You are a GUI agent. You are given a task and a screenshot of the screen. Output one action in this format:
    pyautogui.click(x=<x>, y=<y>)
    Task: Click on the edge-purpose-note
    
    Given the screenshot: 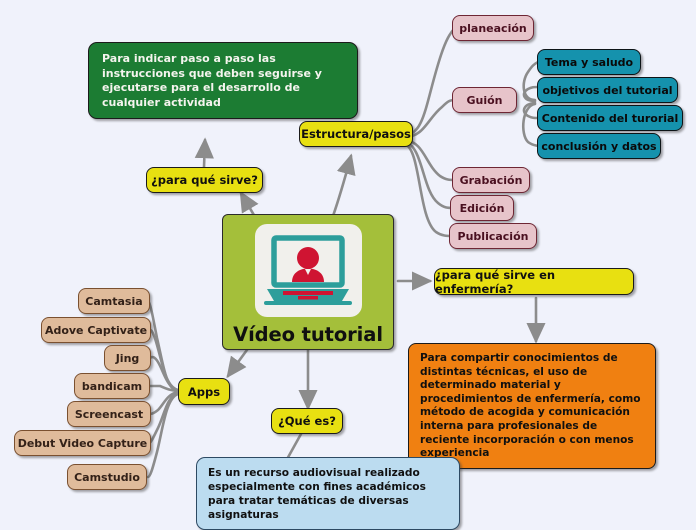 What is the action you would take?
    pyautogui.click(x=204, y=153)
    